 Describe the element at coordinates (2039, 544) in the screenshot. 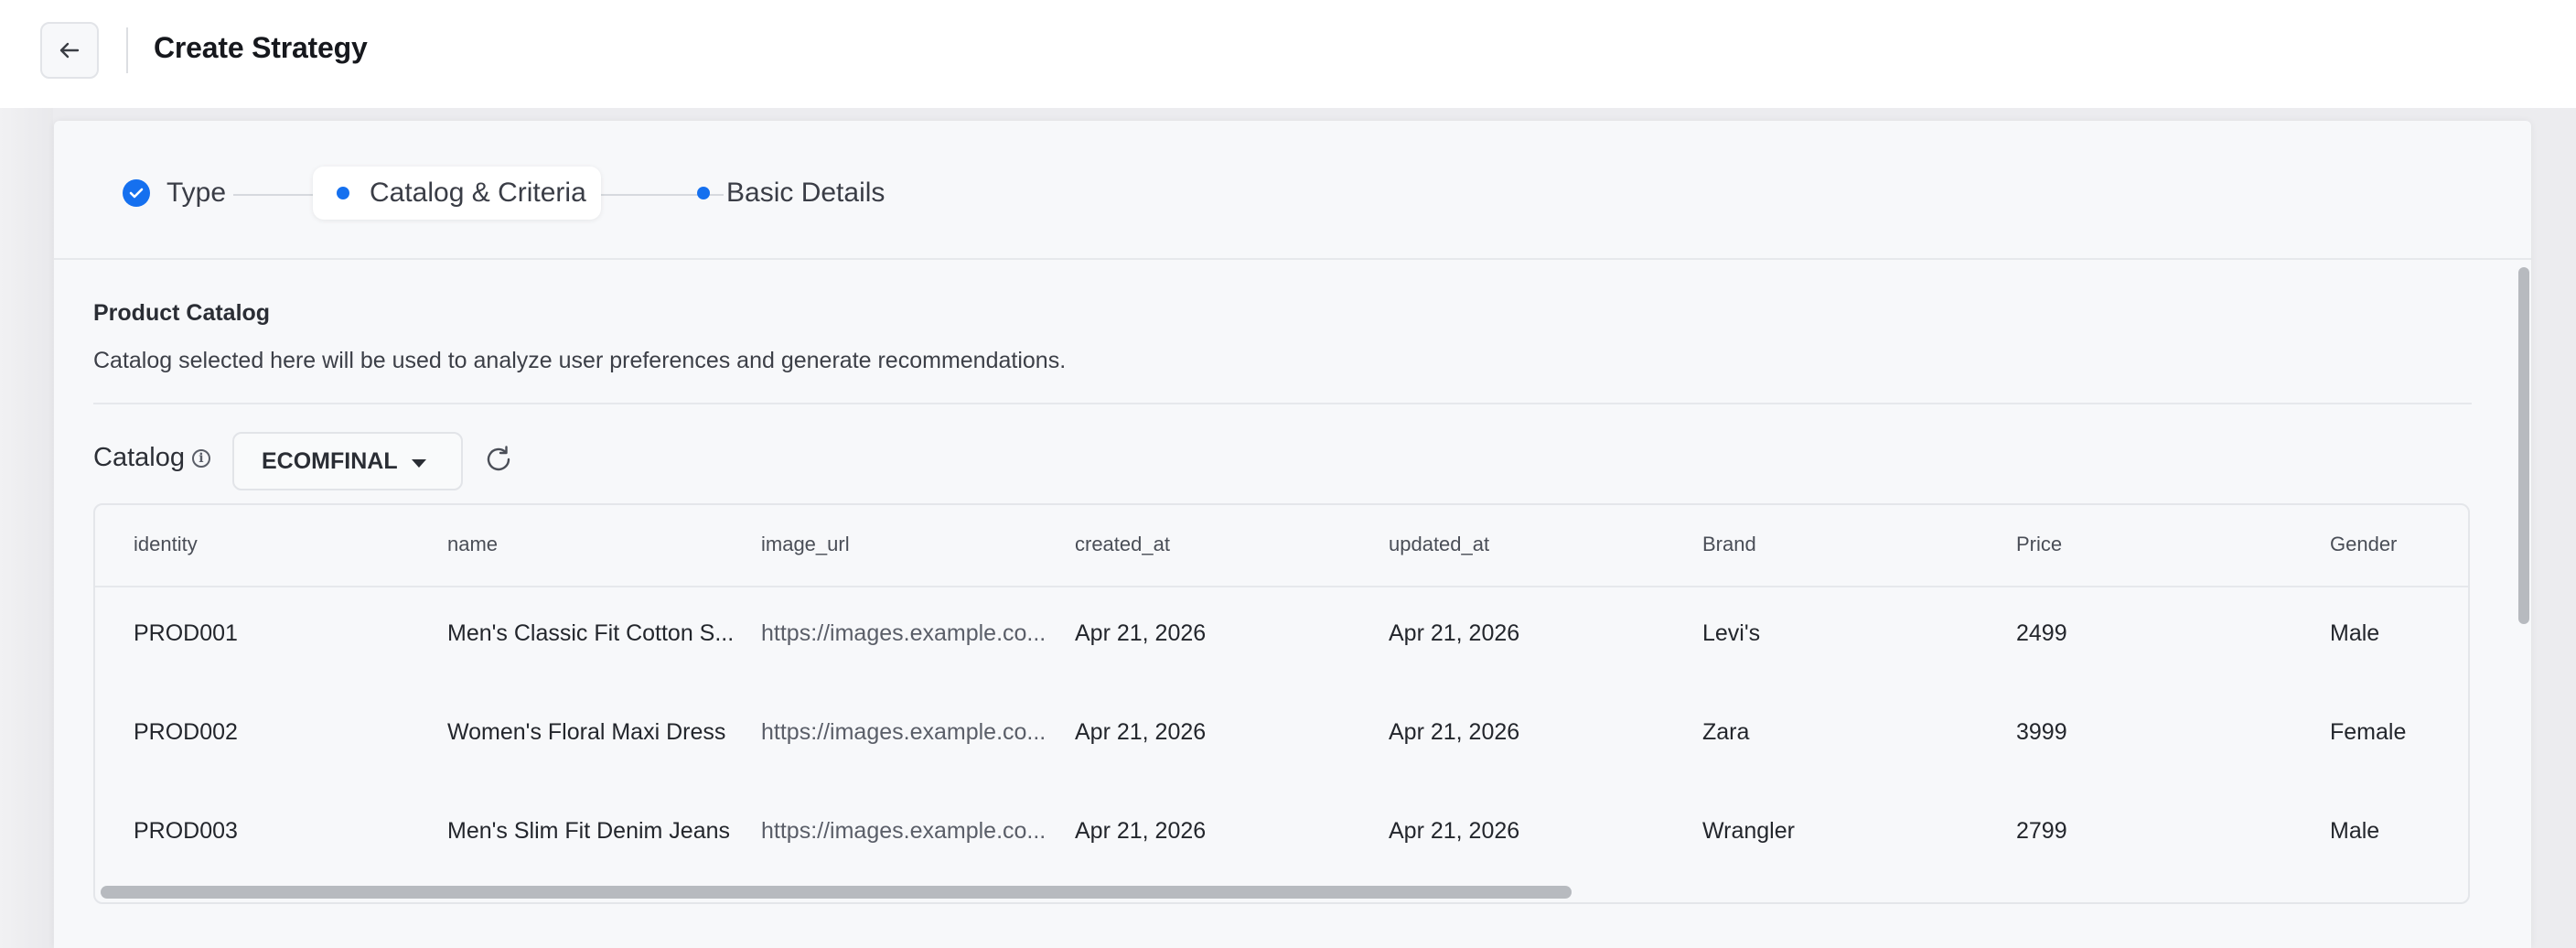

I see `column-header: Price` at that location.